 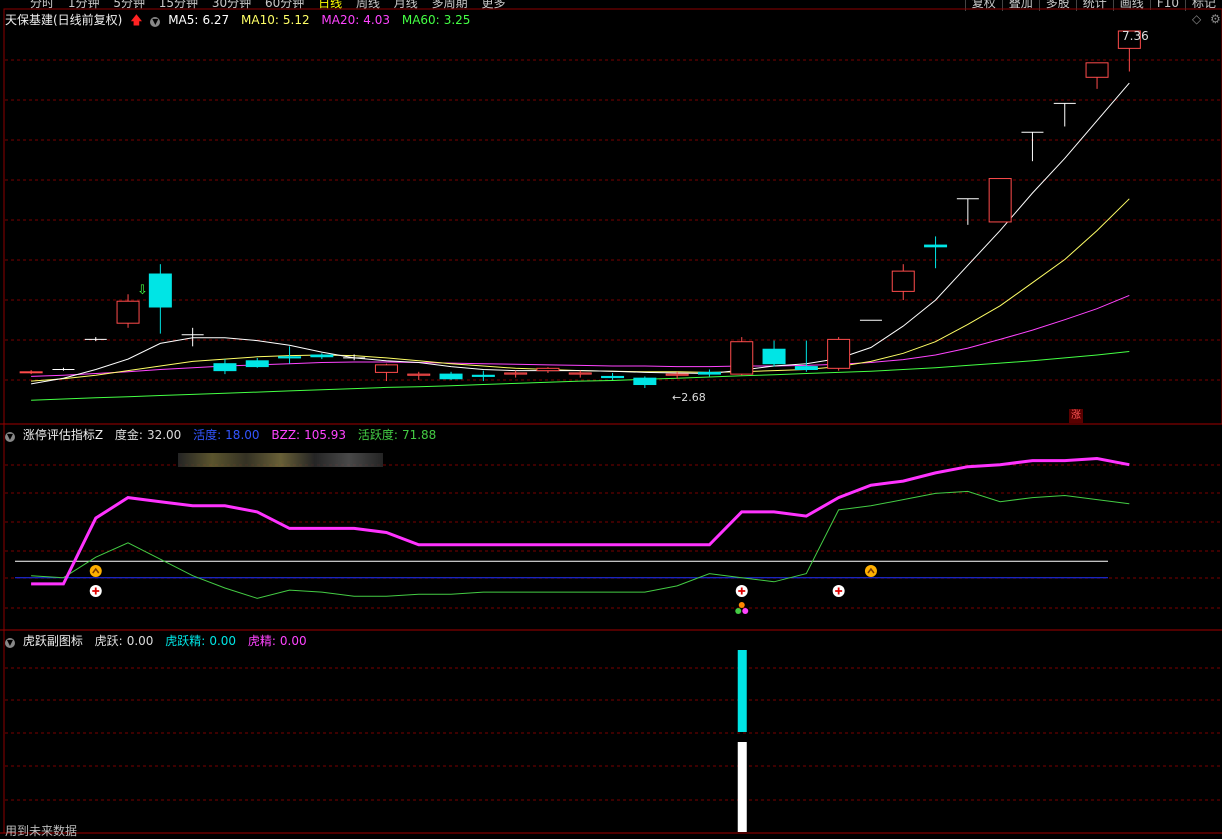 I want to click on up-arrow-icon: 🡅, so click(x=136, y=20).